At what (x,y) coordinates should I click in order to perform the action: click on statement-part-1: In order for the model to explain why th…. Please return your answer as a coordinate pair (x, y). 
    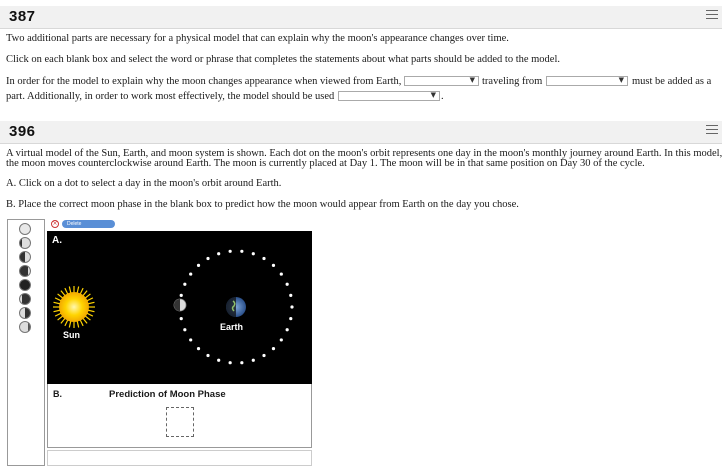
    Looking at the image, I should click on (204, 81).